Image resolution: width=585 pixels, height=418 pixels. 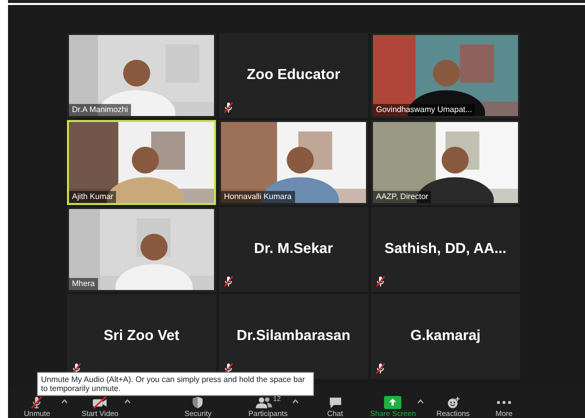 What do you see at coordinates (504, 402) in the screenshot?
I see `more-icon` at bounding box center [504, 402].